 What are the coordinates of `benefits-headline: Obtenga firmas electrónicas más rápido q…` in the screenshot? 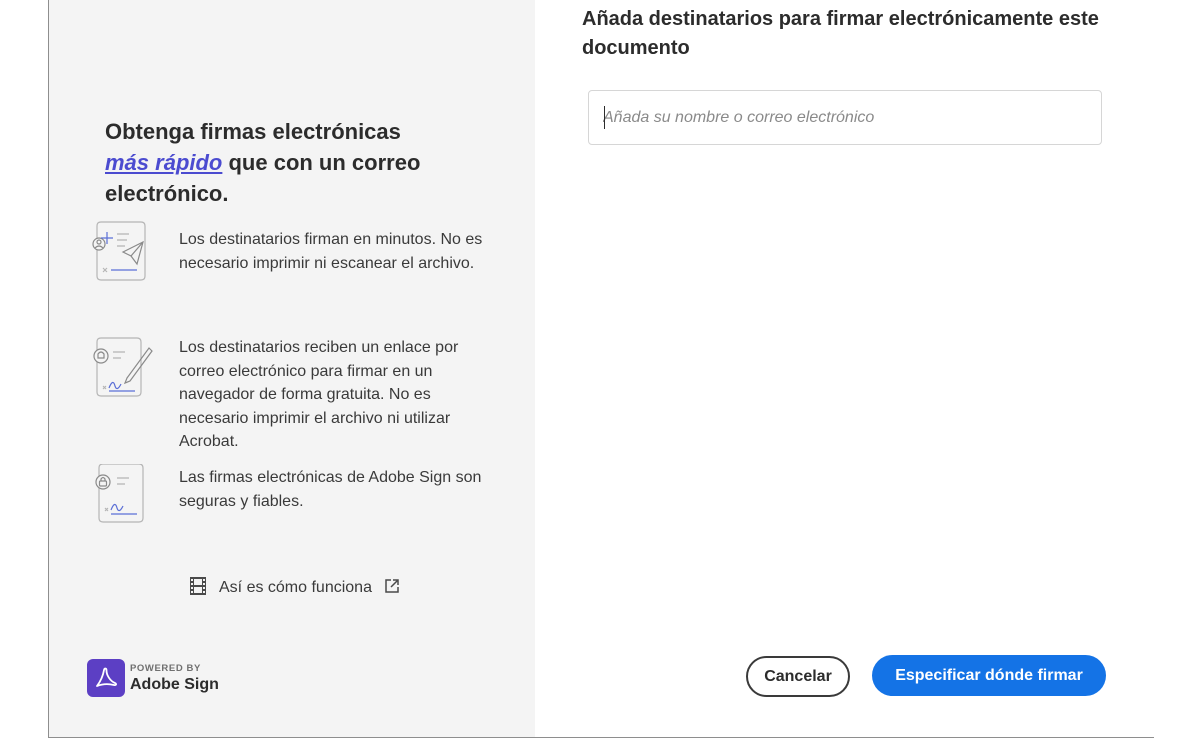 It's located at (295, 162).